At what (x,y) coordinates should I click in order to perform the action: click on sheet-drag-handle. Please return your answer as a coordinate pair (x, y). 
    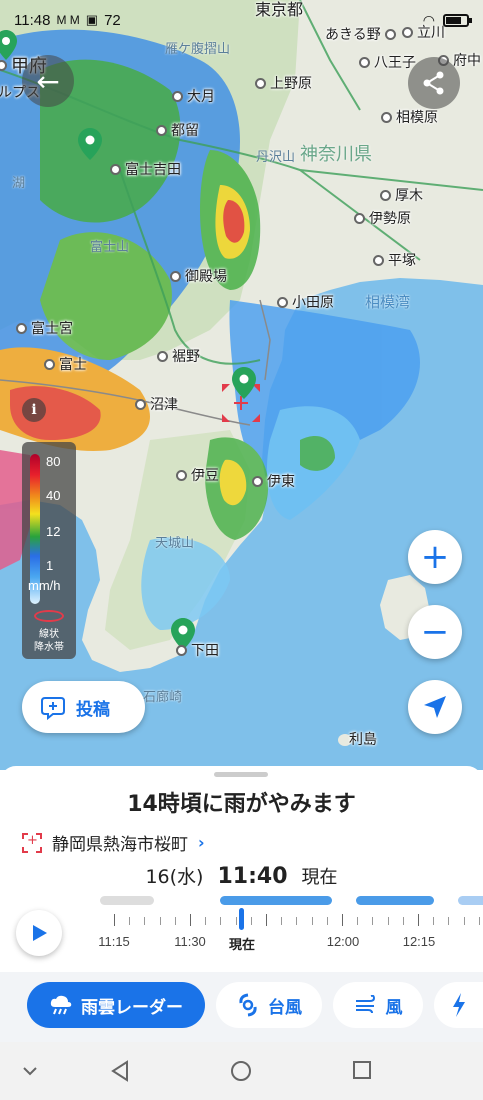
    Looking at the image, I should click on (241, 774).